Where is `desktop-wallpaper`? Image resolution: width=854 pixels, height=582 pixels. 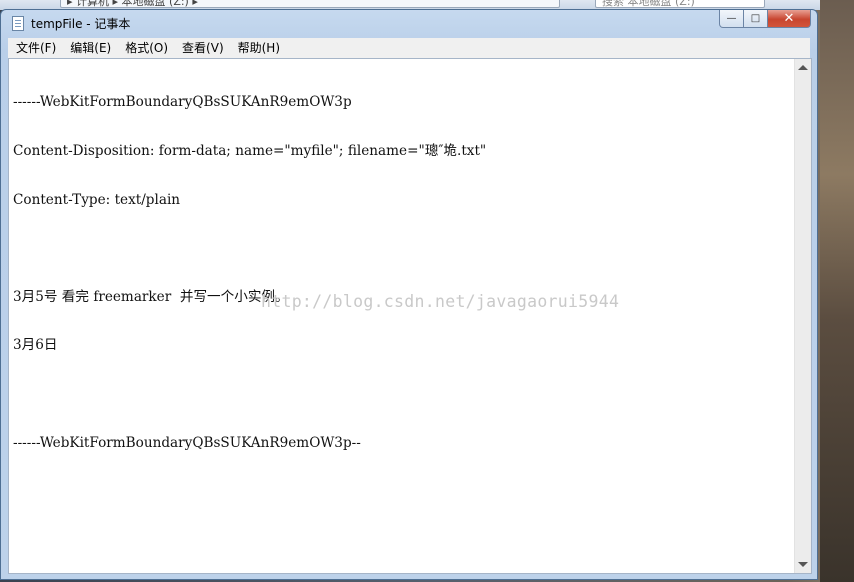
desktop-wallpaper is located at coordinates (837, 291).